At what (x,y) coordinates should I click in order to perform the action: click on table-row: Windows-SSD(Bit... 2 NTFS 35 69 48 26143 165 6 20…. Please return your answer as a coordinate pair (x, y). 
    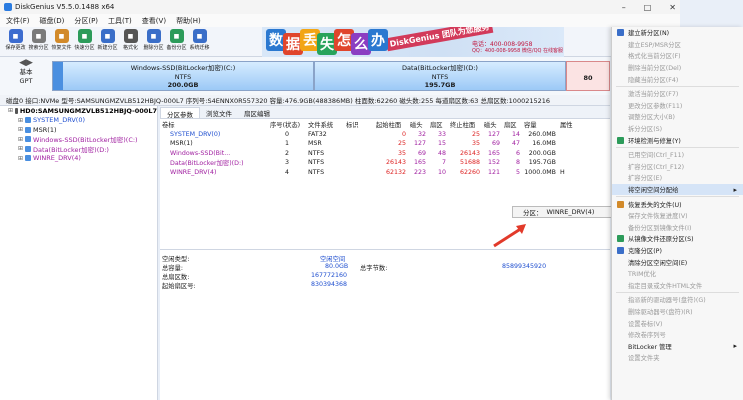
    Looking at the image, I should click on (369, 154).